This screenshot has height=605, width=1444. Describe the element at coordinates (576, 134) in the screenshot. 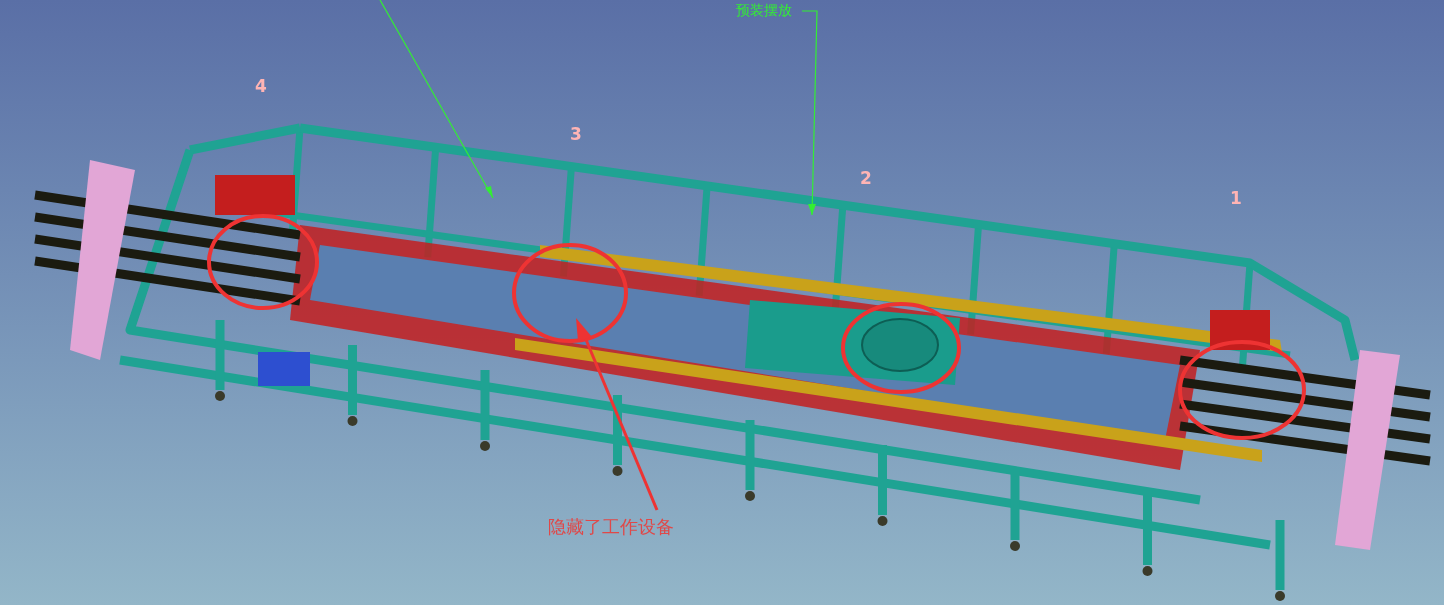

I see `station-number: 3` at that location.